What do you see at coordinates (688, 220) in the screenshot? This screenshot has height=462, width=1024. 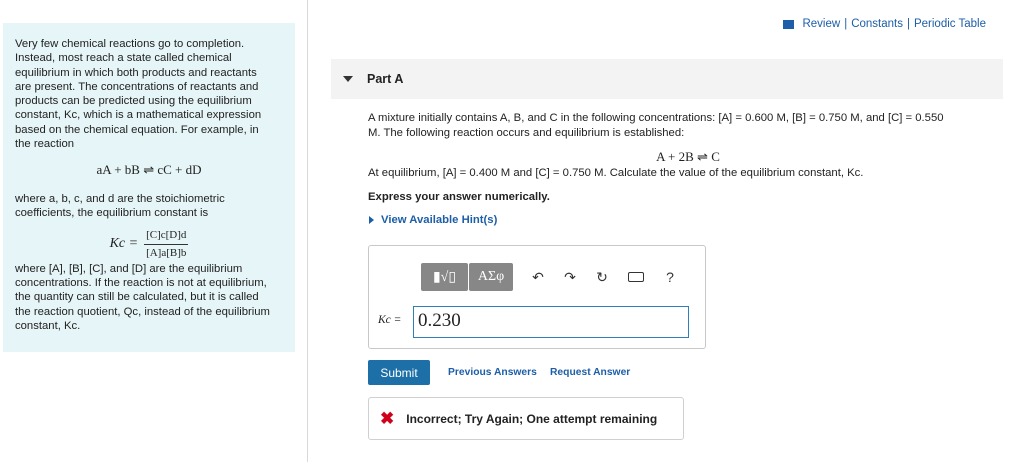 I see `view-hints-link: View Available Hint(s)` at bounding box center [688, 220].